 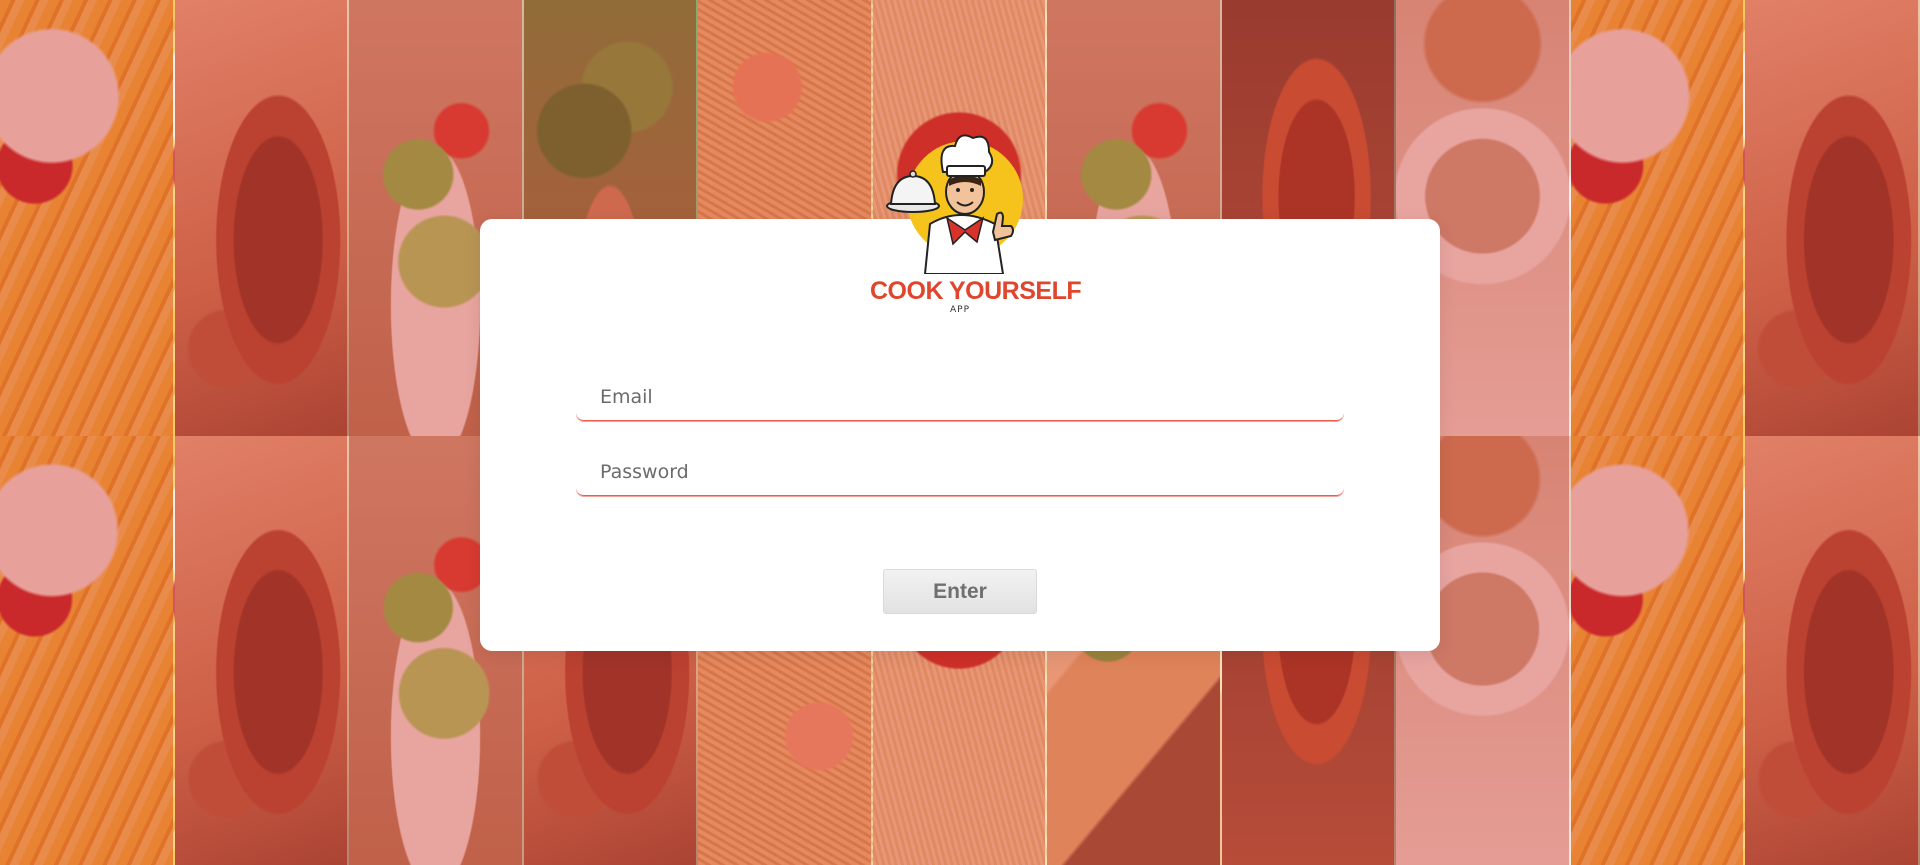 I want to click on chef-mascot-icon, so click(x=954, y=204).